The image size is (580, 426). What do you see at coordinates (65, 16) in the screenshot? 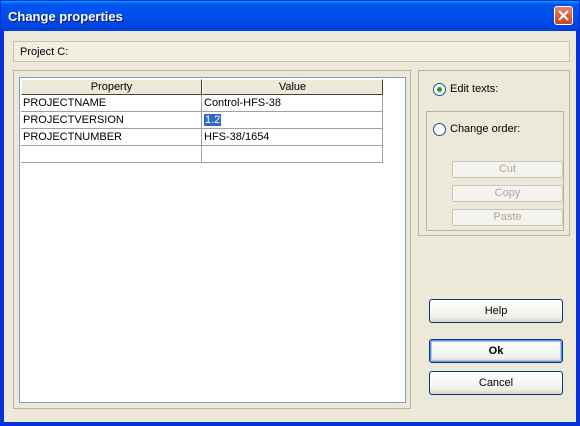
I see `window-title: Change properties` at bounding box center [65, 16].